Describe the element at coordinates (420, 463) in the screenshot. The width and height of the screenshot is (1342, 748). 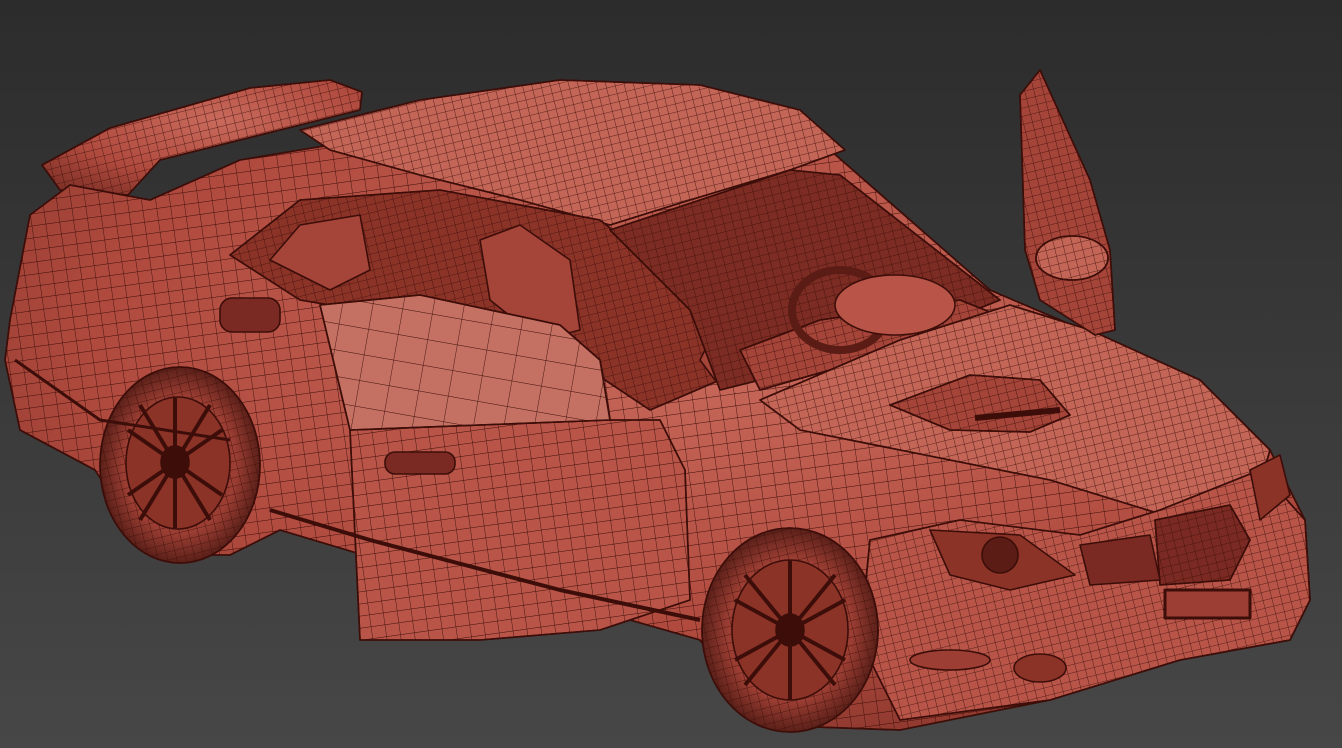
I see `door-handle` at that location.